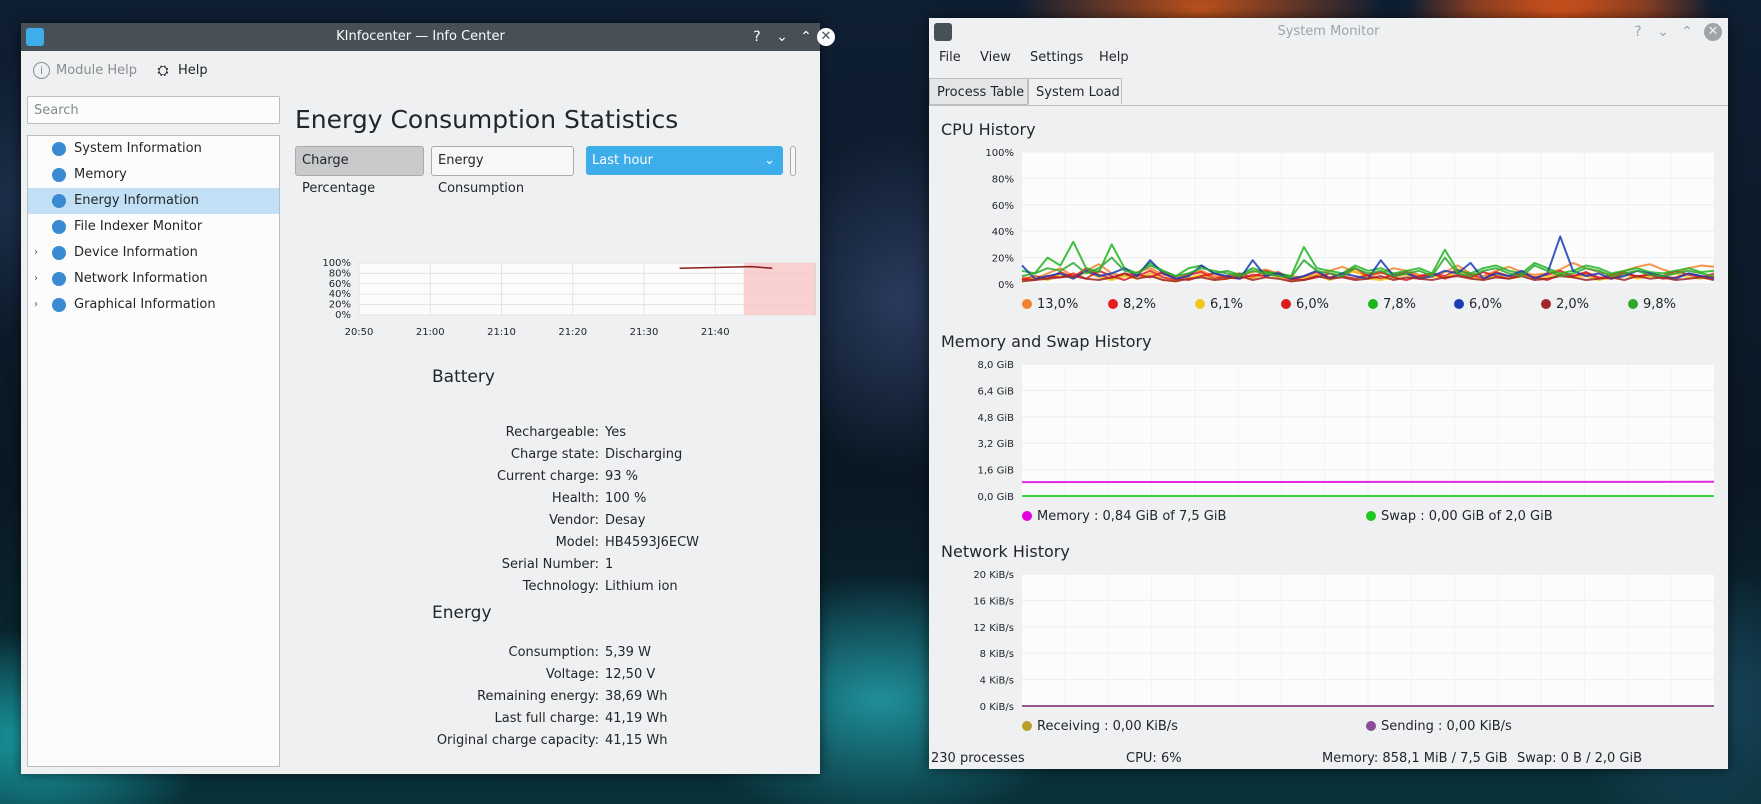 This screenshot has width=1761, height=804. What do you see at coordinates (572, 674) in the screenshot?
I see `info-key: Voltage:` at bounding box center [572, 674].